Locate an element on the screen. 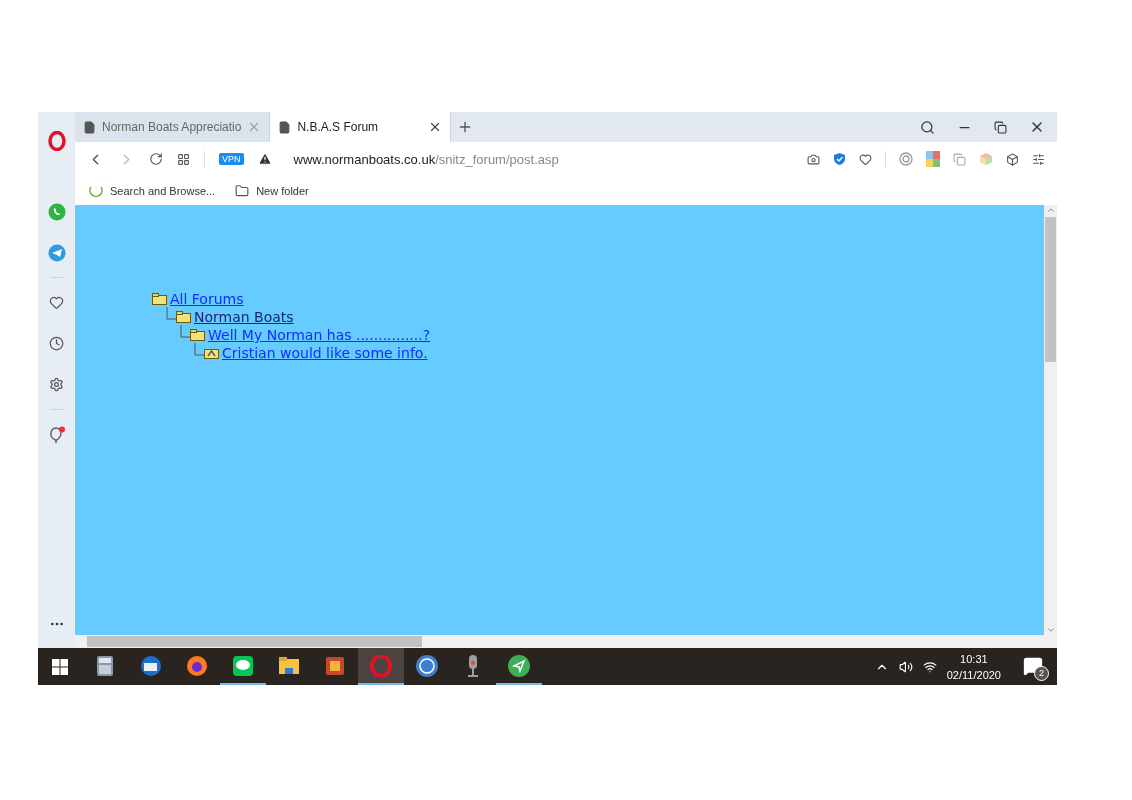  camera-icon is located at coordinates (813, 159).